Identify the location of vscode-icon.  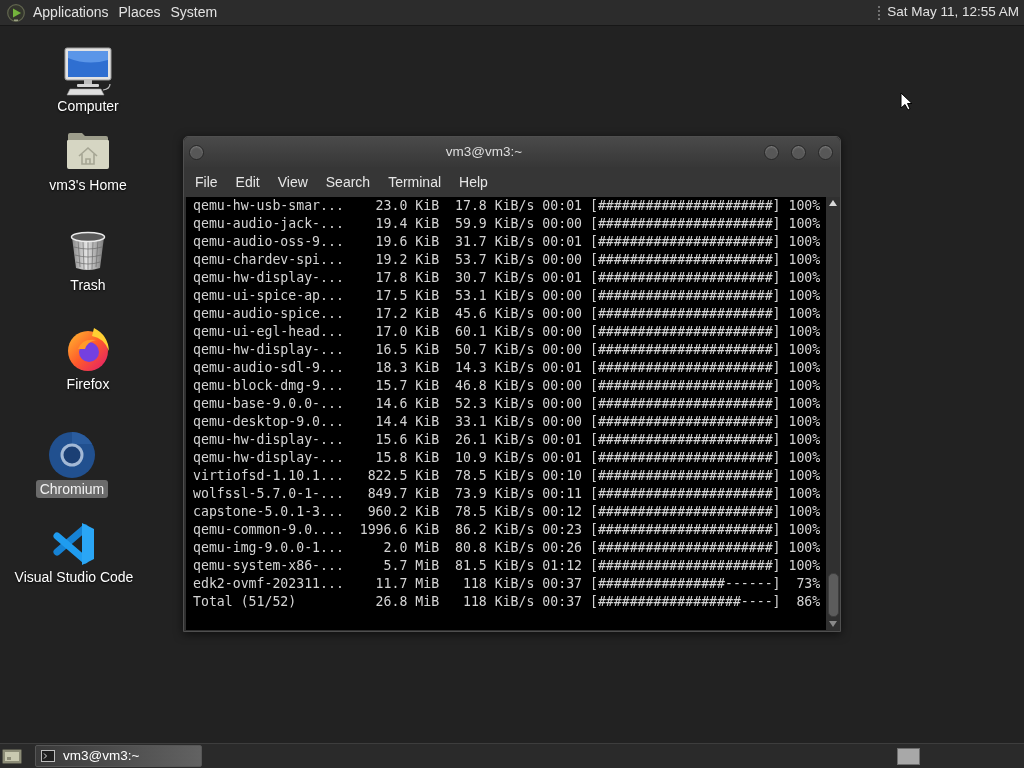
(74, 544).